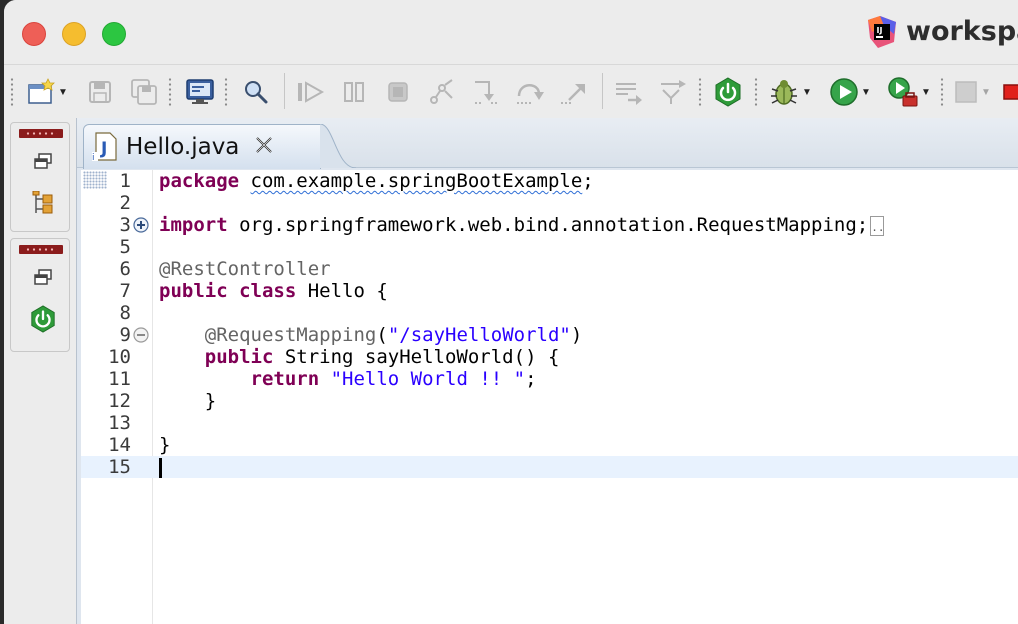 The image size is (1018, 624). I want to click on left-trim-stack, so click(39, 372).